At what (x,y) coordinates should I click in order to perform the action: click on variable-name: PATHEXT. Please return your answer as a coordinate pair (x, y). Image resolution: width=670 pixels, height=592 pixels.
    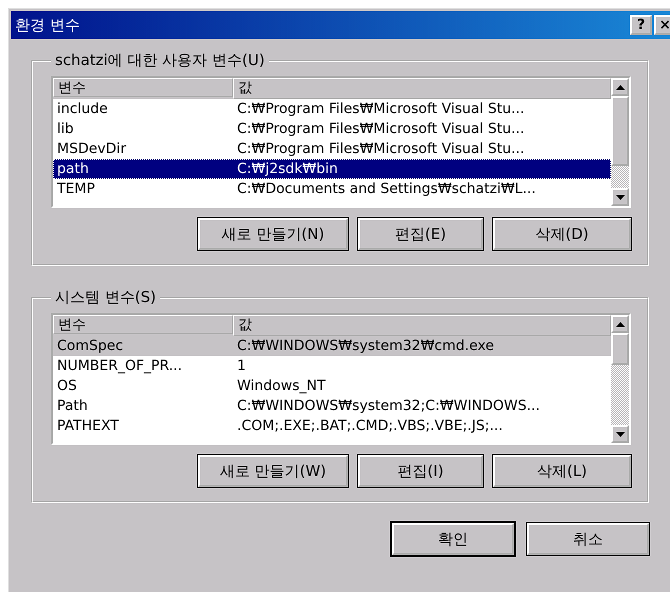
    Looking at the image, I should click on (88, 426).